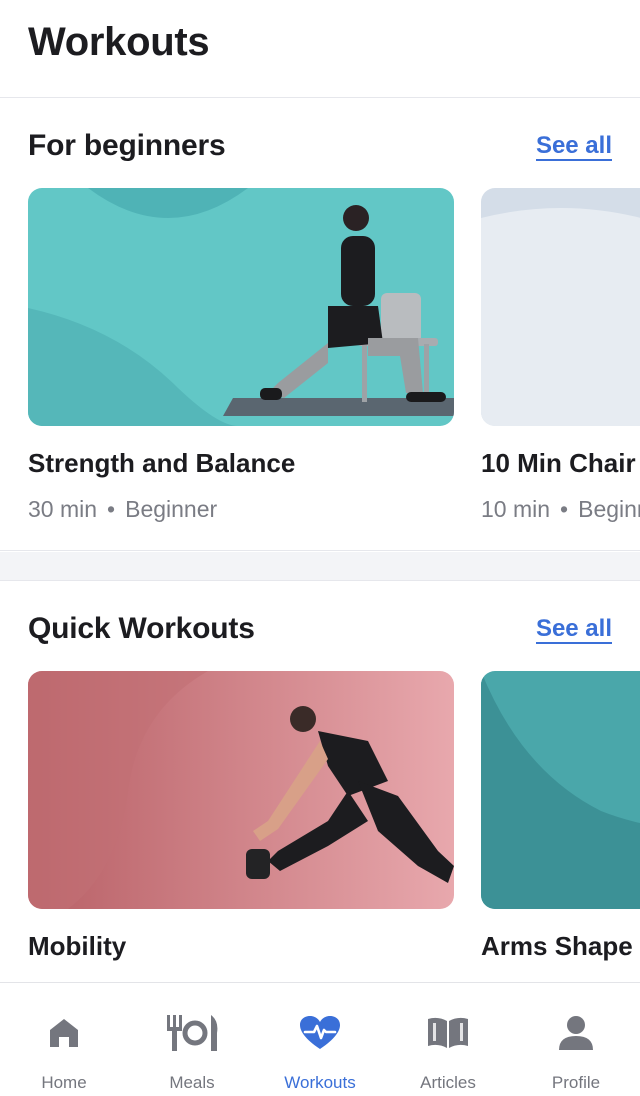  I want to click on card-duration: 30 min, so click(63, 509).